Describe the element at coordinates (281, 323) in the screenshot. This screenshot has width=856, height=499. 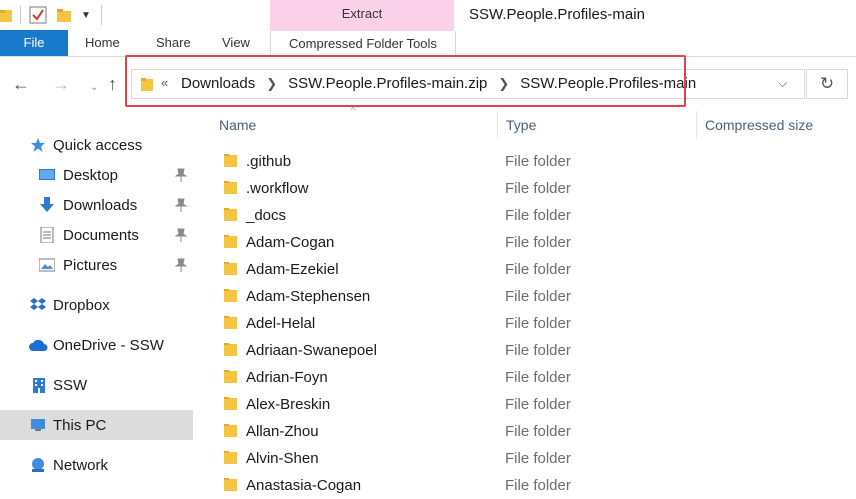
I see `file-name: Adel-Helal` at that location.